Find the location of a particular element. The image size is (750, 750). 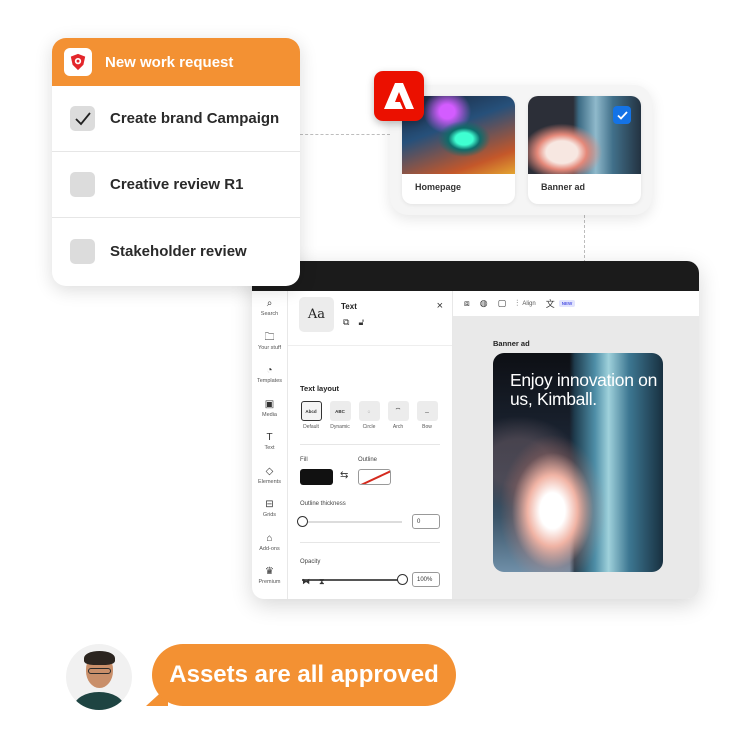

rail-label: Text is located at coordinates (269, 448).